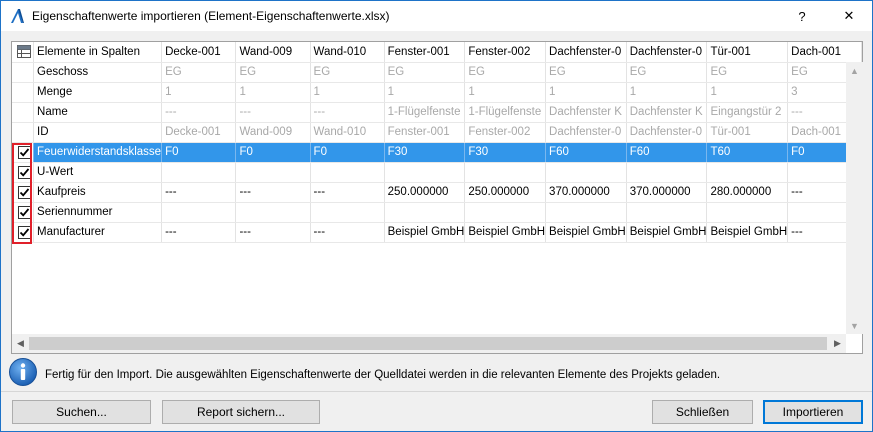  I want to click on horizontal-scrollbar: ◀ ▶, so click(429, 343).